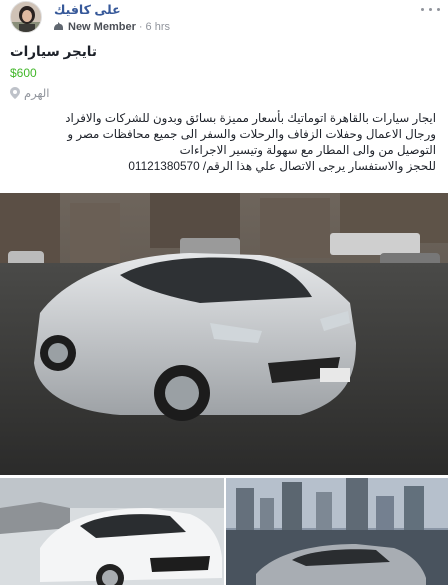 The width and height of the screenshot is (448, 585). I want to click on listing-location: الهرم, so click(29, 93).